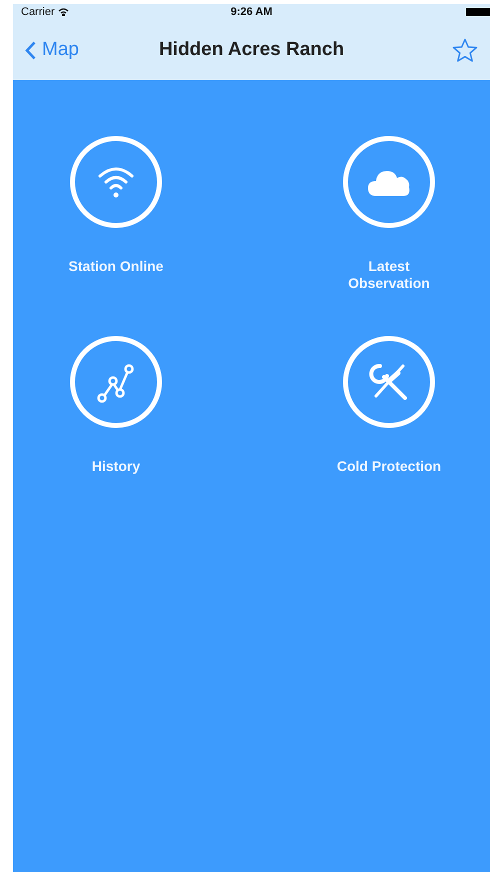 The height and width of the screenshot is (872, 490). What do you see at coordinates (116, 466) in the screenshot?
I see `tile-label: History` at bounding box center [116, 466].